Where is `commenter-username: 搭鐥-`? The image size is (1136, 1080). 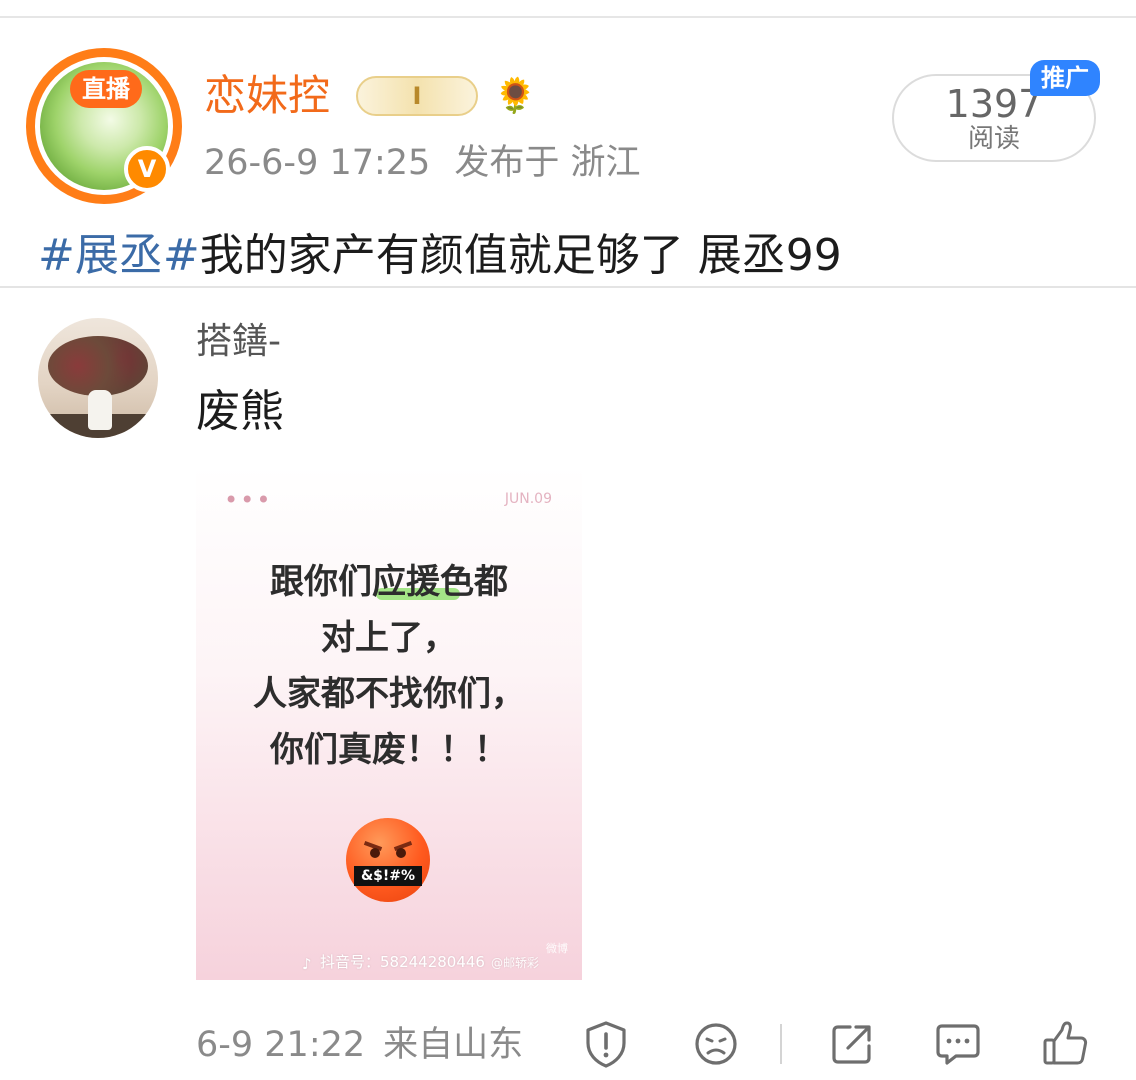 commenter-username: 搭鐥- is located at coordinates (238, 342).